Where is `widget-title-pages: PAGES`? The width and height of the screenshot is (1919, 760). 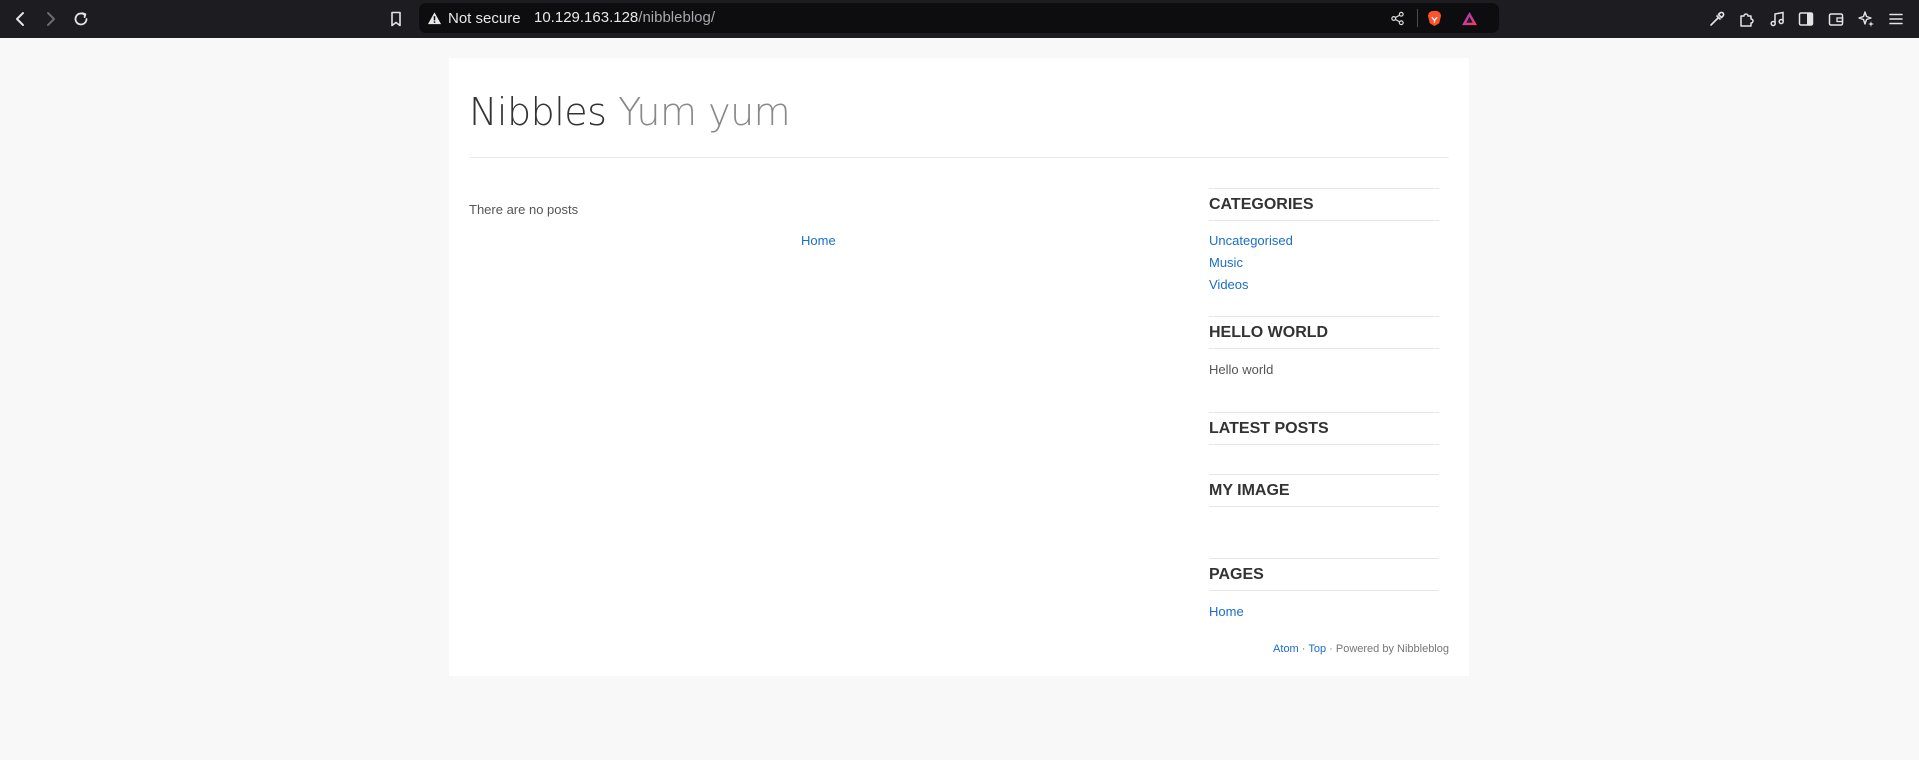 widget-title-pages: PAGES is located at coordinates (1324, 574).